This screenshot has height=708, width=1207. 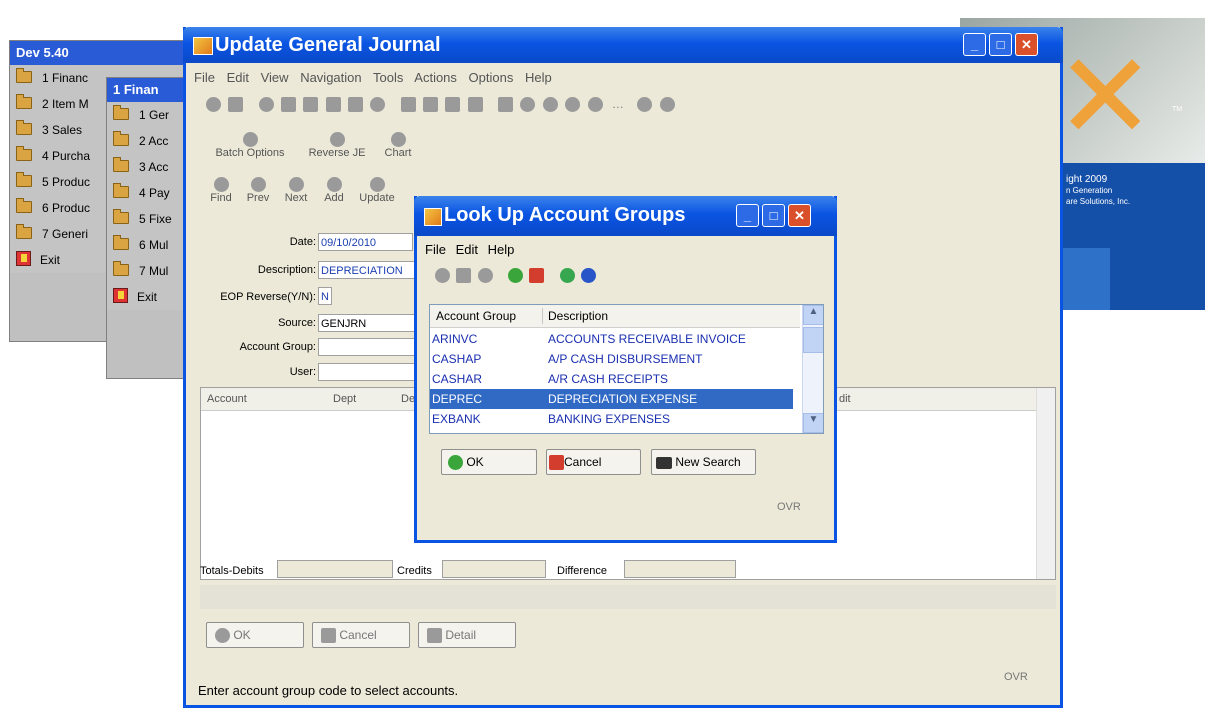 What do you see at coordinates (302, 372) in the screenshot?
I see `user-label: User:` at bounding box center [302, 372].